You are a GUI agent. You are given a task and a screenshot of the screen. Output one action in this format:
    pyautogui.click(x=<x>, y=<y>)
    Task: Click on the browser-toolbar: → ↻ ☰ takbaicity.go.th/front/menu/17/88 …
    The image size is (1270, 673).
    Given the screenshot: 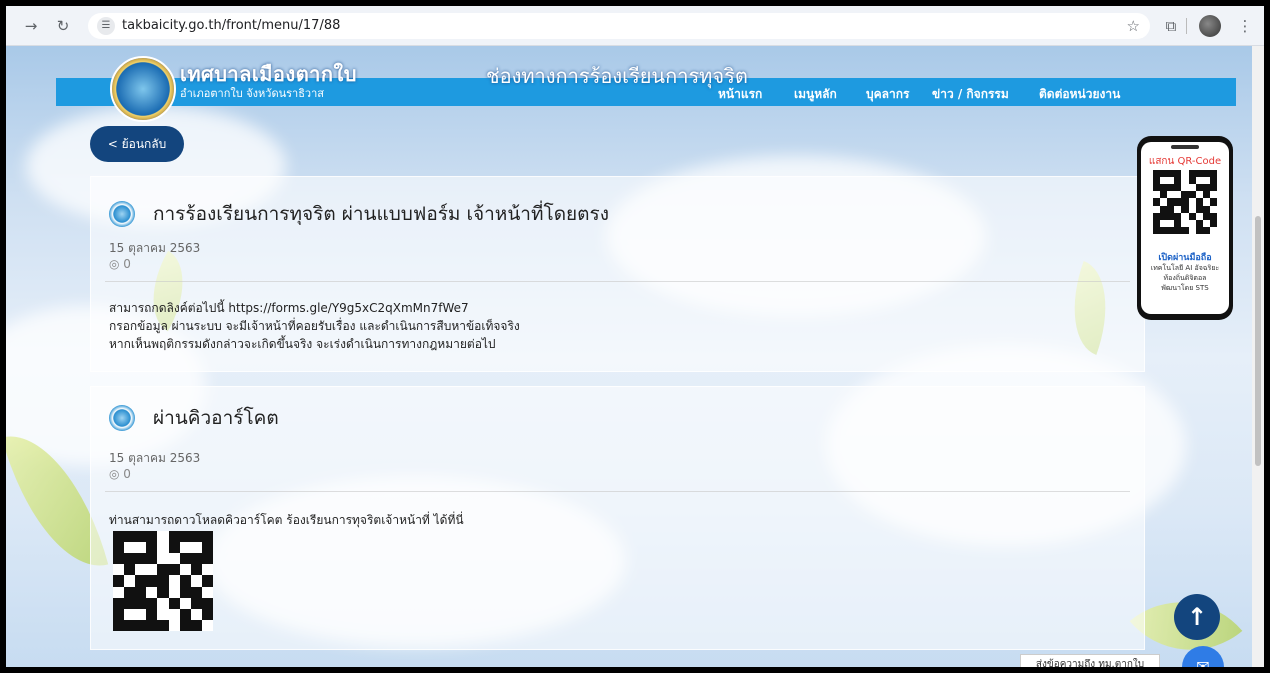 What is the action you would take?
    pyautogui.click(x=635, y=26)
    